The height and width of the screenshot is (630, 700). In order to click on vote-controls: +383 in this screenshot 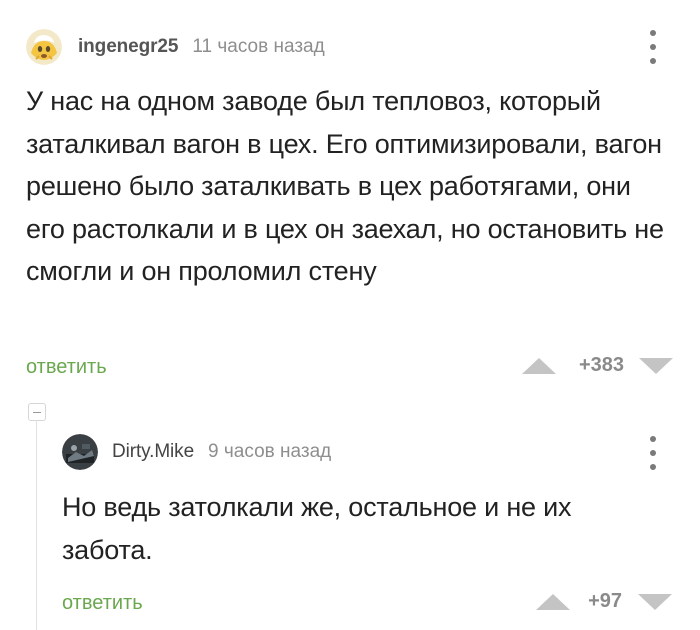, I will do `click(597, 365)`.